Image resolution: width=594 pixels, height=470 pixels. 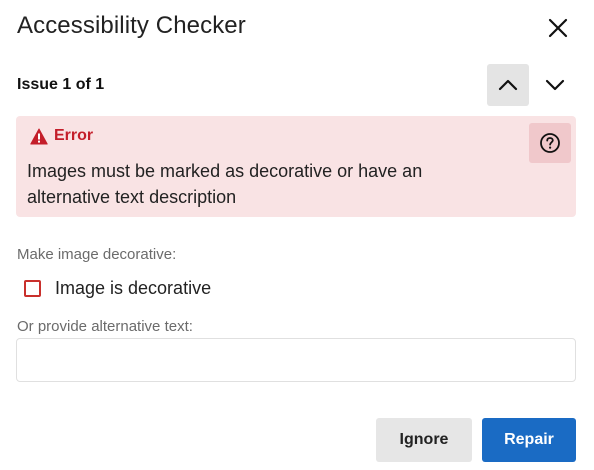 I want to click on help-button, so click(x=550, y=143).